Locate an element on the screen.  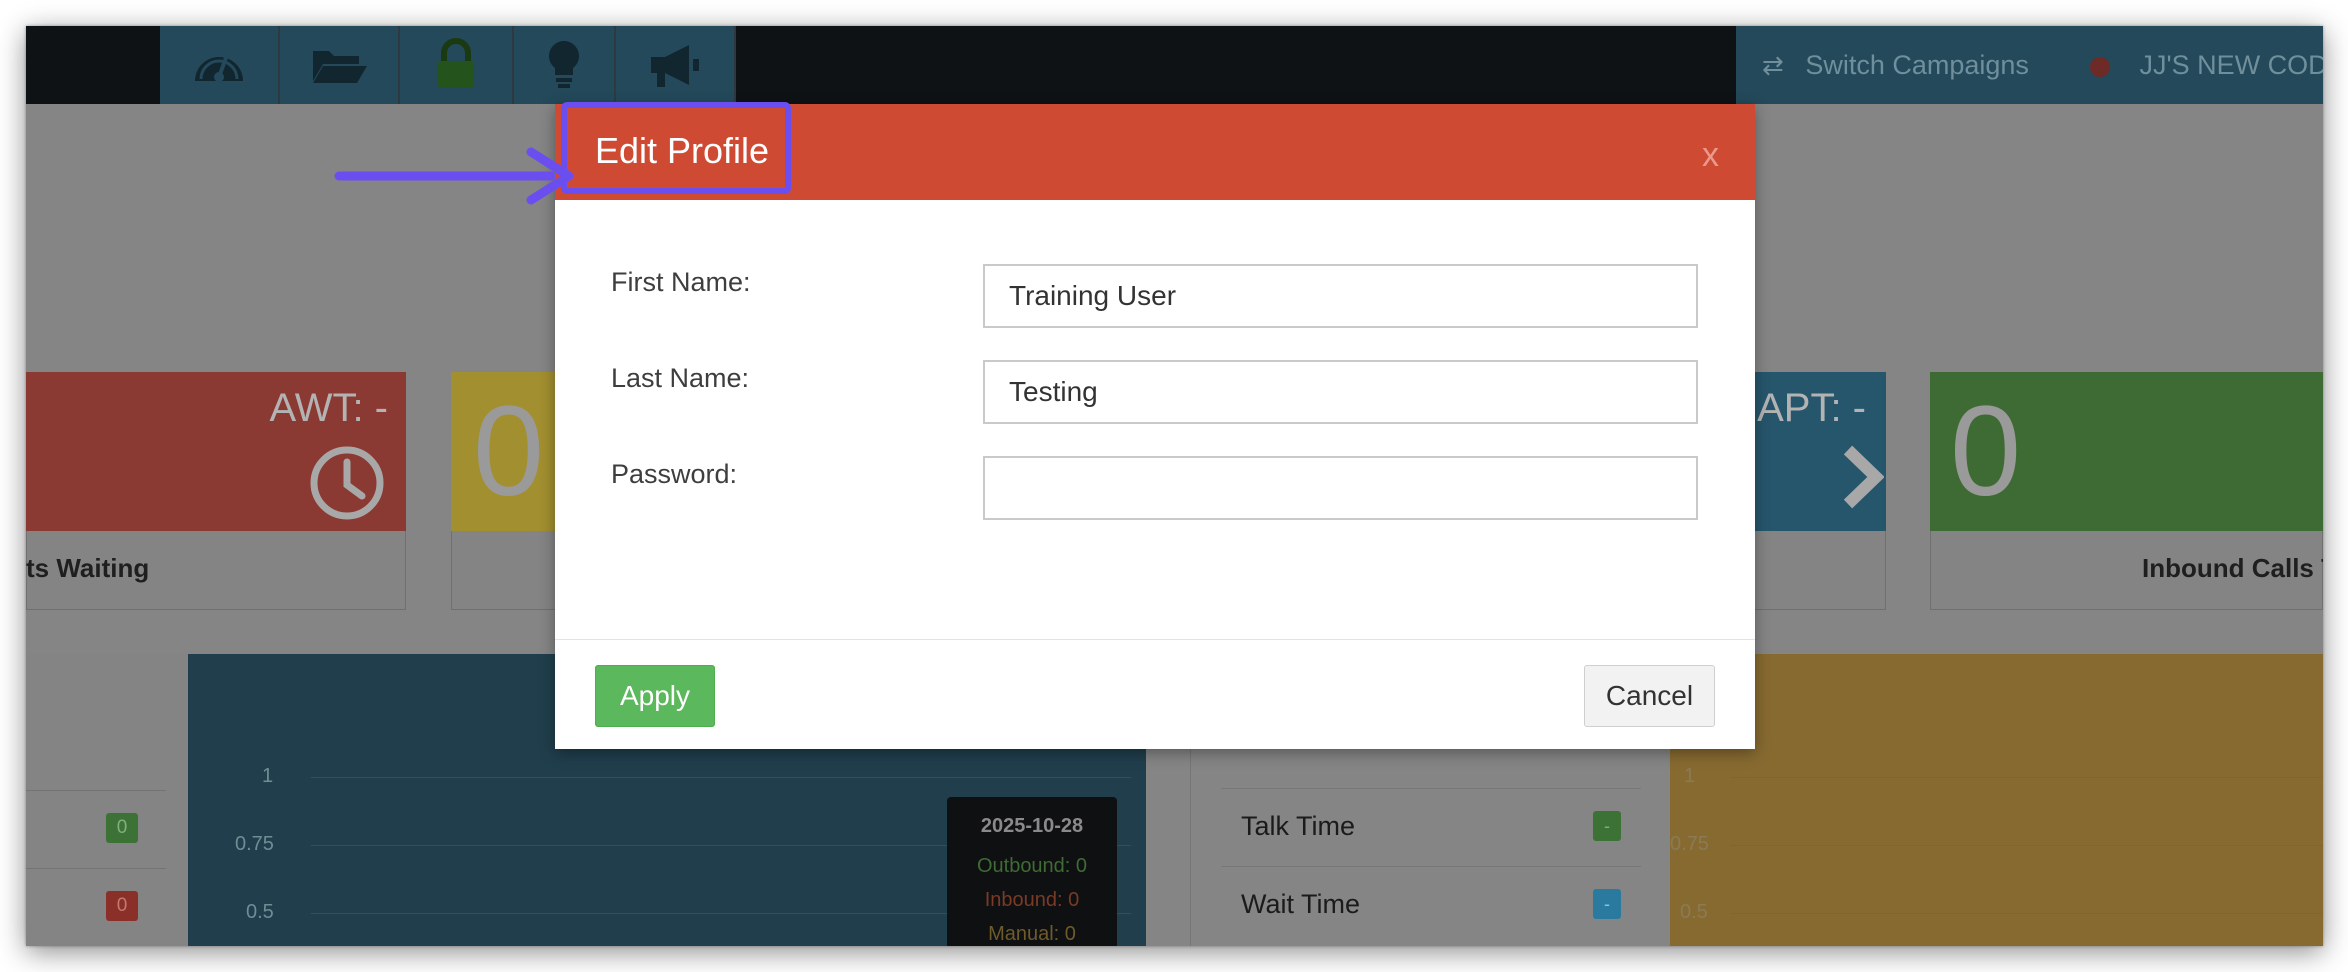
cancel-button: Cancel is located at coordinates (1649, 696).